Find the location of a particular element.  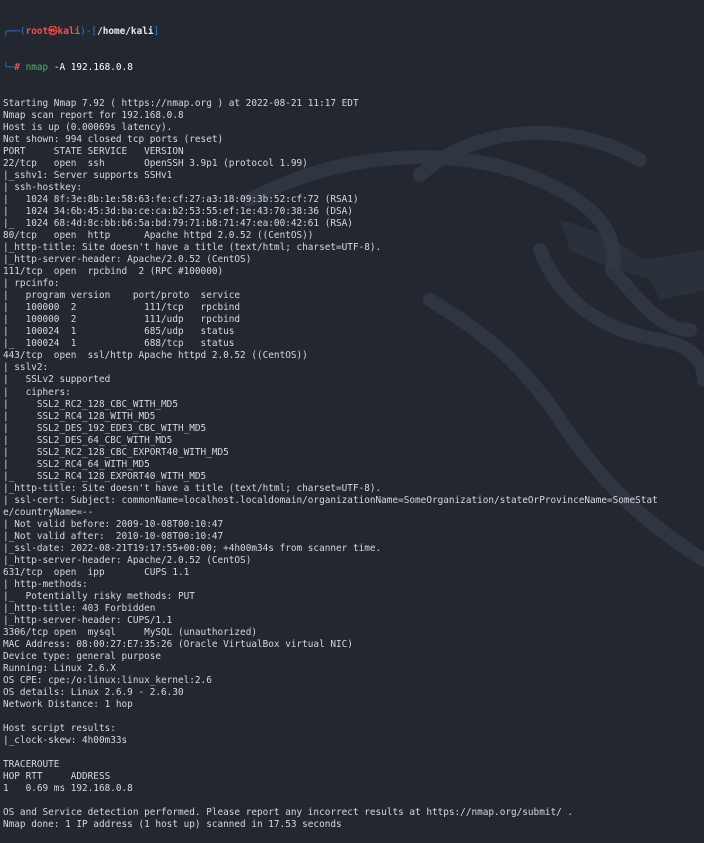

output-line: Nmap scan report for 192.168.0.8 is located at coordinates (93, 116).